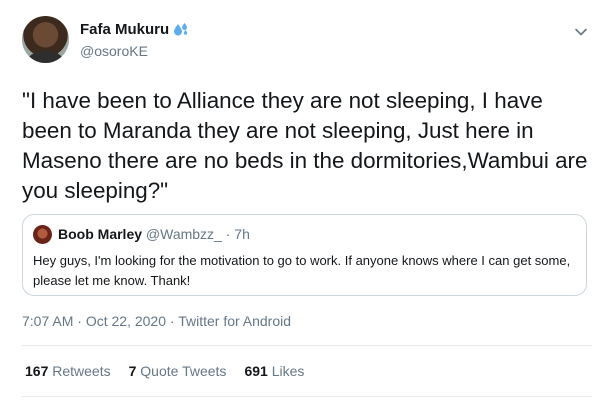  Describe the element at coordinates (42, 234) in the screenshot. I see `quoted-author-avatar` at that location.